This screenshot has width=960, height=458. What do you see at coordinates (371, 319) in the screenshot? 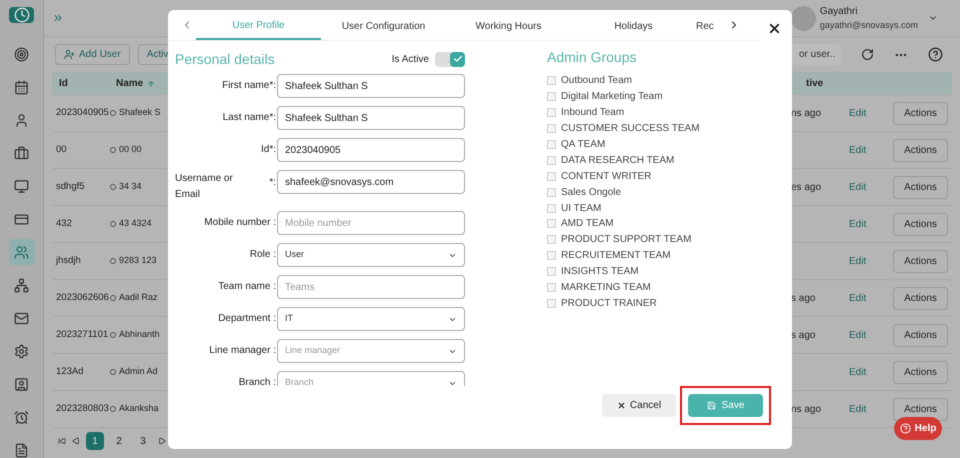
I see `select-field: IT` at bounding box center [371, 319].